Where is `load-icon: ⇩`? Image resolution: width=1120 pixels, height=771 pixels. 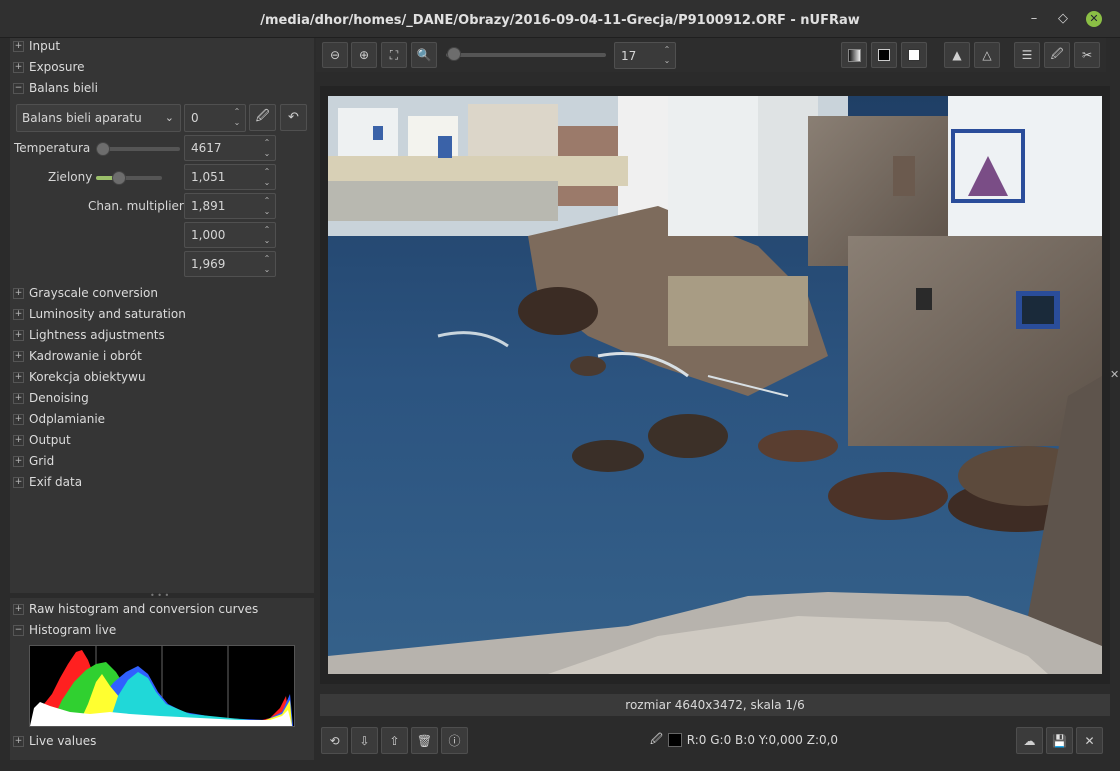 load-icon: ⇩ is located at coordinates (364, 740).